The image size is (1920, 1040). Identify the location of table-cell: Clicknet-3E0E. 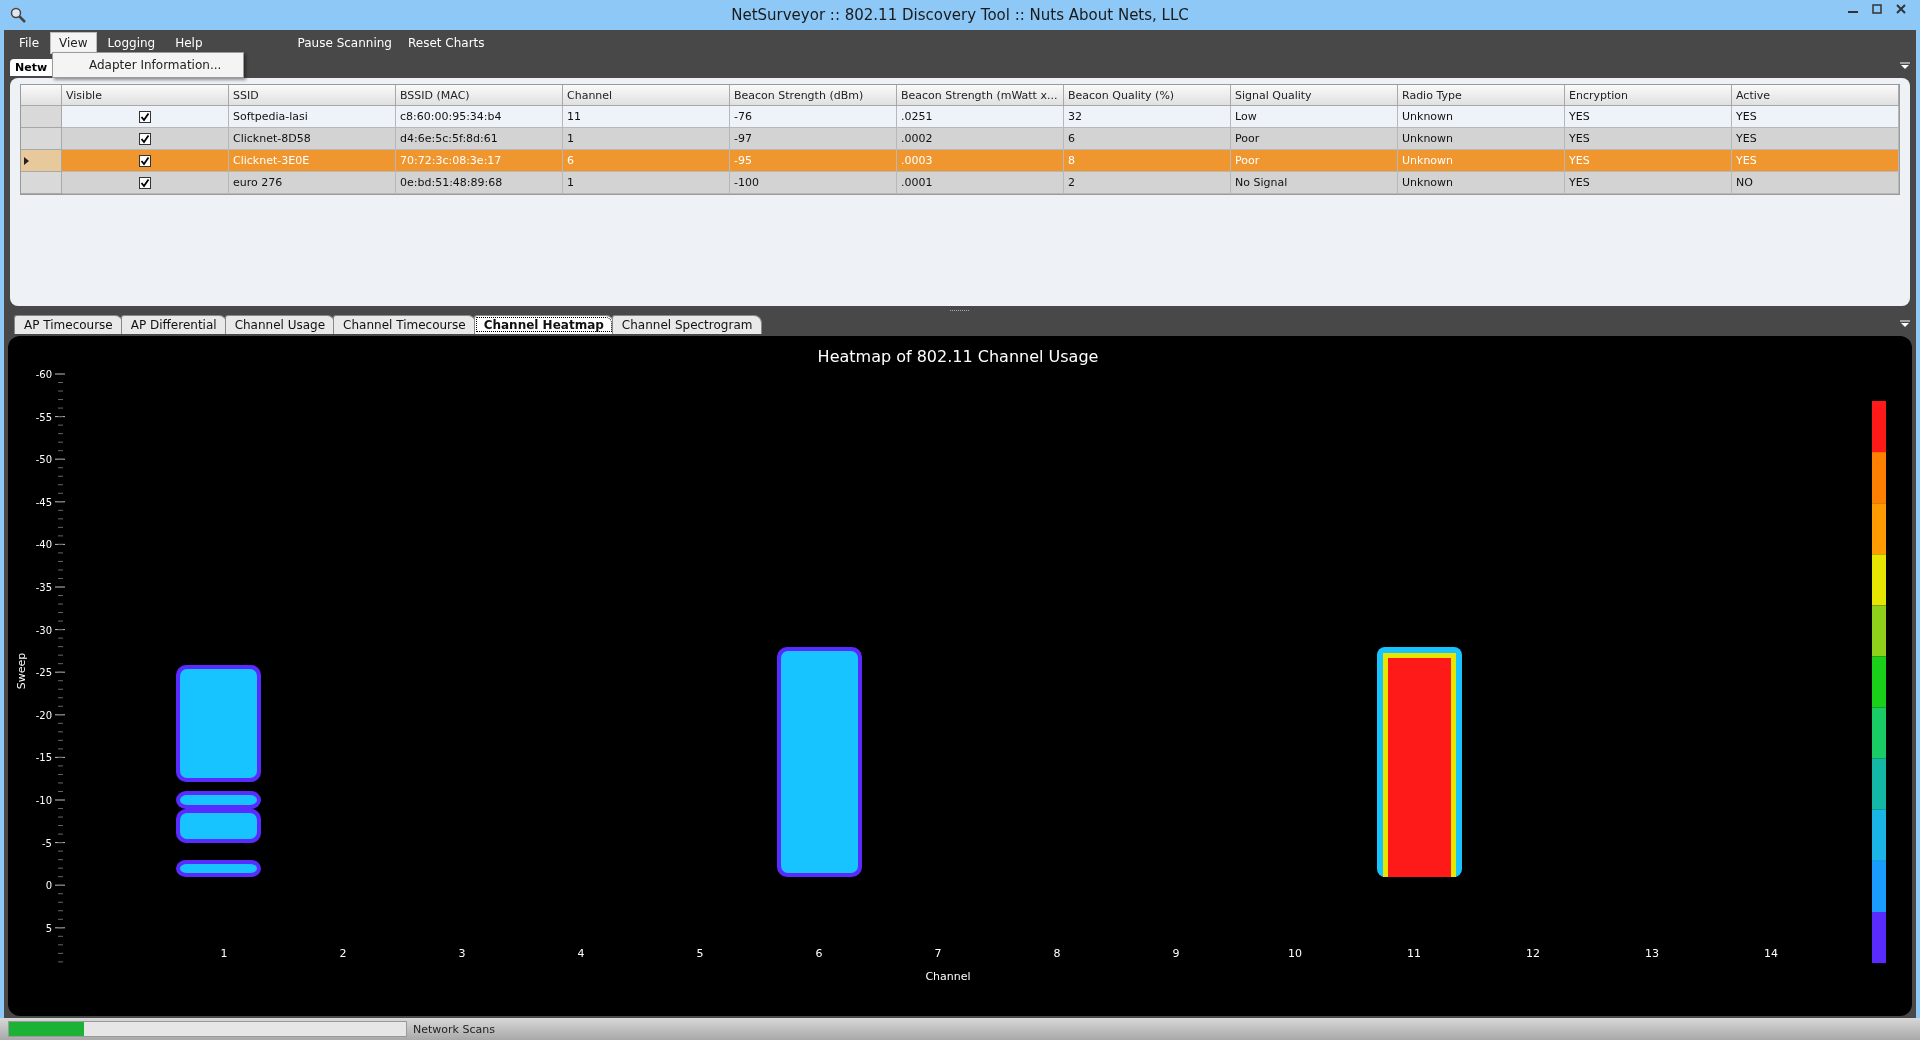
(312, 161).